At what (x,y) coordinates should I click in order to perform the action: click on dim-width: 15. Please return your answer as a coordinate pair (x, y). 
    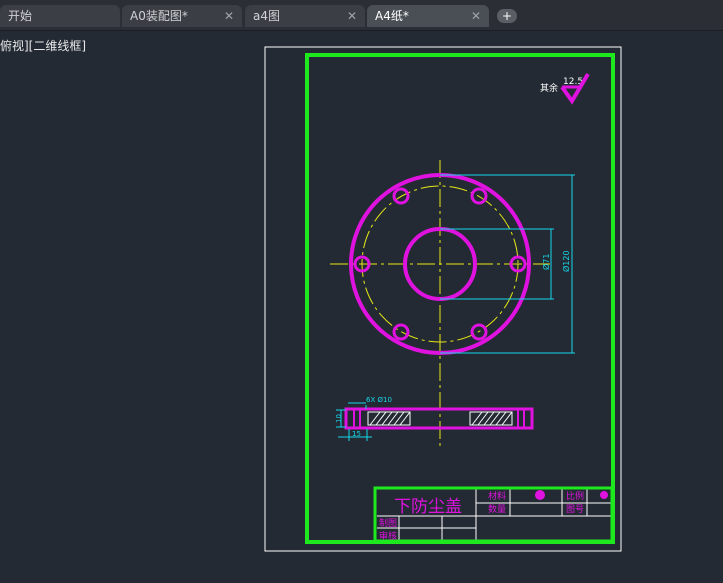
    Looking at the image, I should click on (356, 434).